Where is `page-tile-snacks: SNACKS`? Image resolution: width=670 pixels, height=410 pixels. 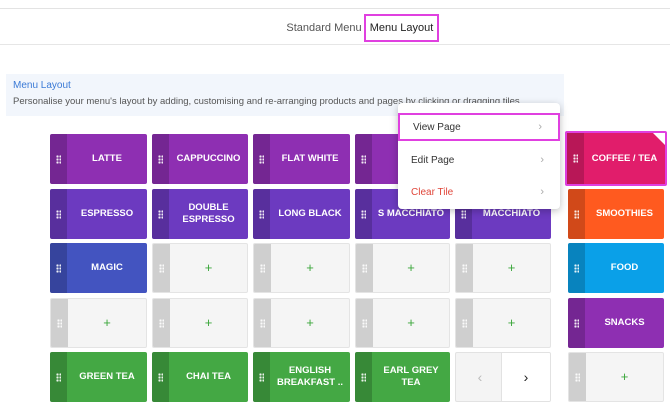
page-tile-snacks: SNACKS is located at coordinates (616, 323).